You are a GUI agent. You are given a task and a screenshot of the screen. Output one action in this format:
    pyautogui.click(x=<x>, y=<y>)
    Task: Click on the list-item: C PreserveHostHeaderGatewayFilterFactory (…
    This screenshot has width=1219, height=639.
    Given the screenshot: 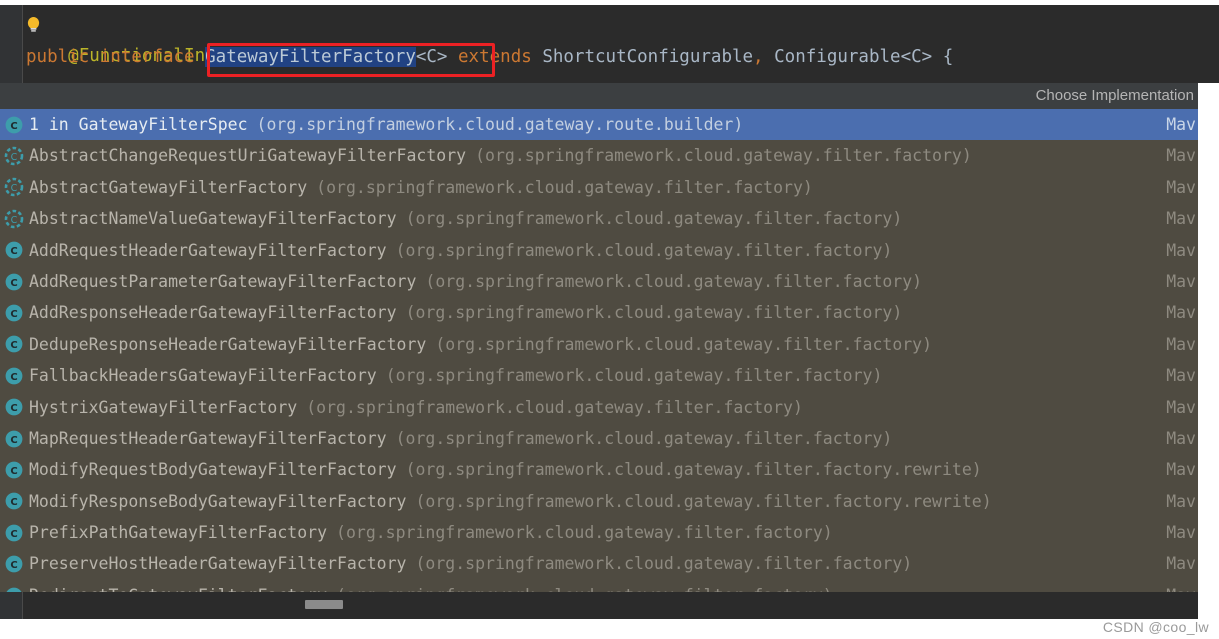 What is the action you would take?
    pyautogui.click(x=599, y=563)
    